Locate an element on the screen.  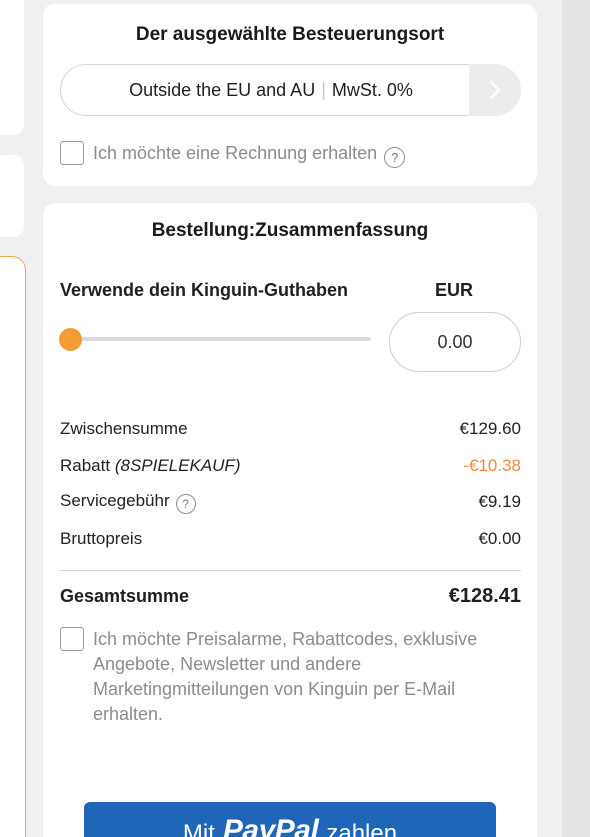
paypal-pay-button: Mit PayPal zahlen is located at coordinates (290, 819).